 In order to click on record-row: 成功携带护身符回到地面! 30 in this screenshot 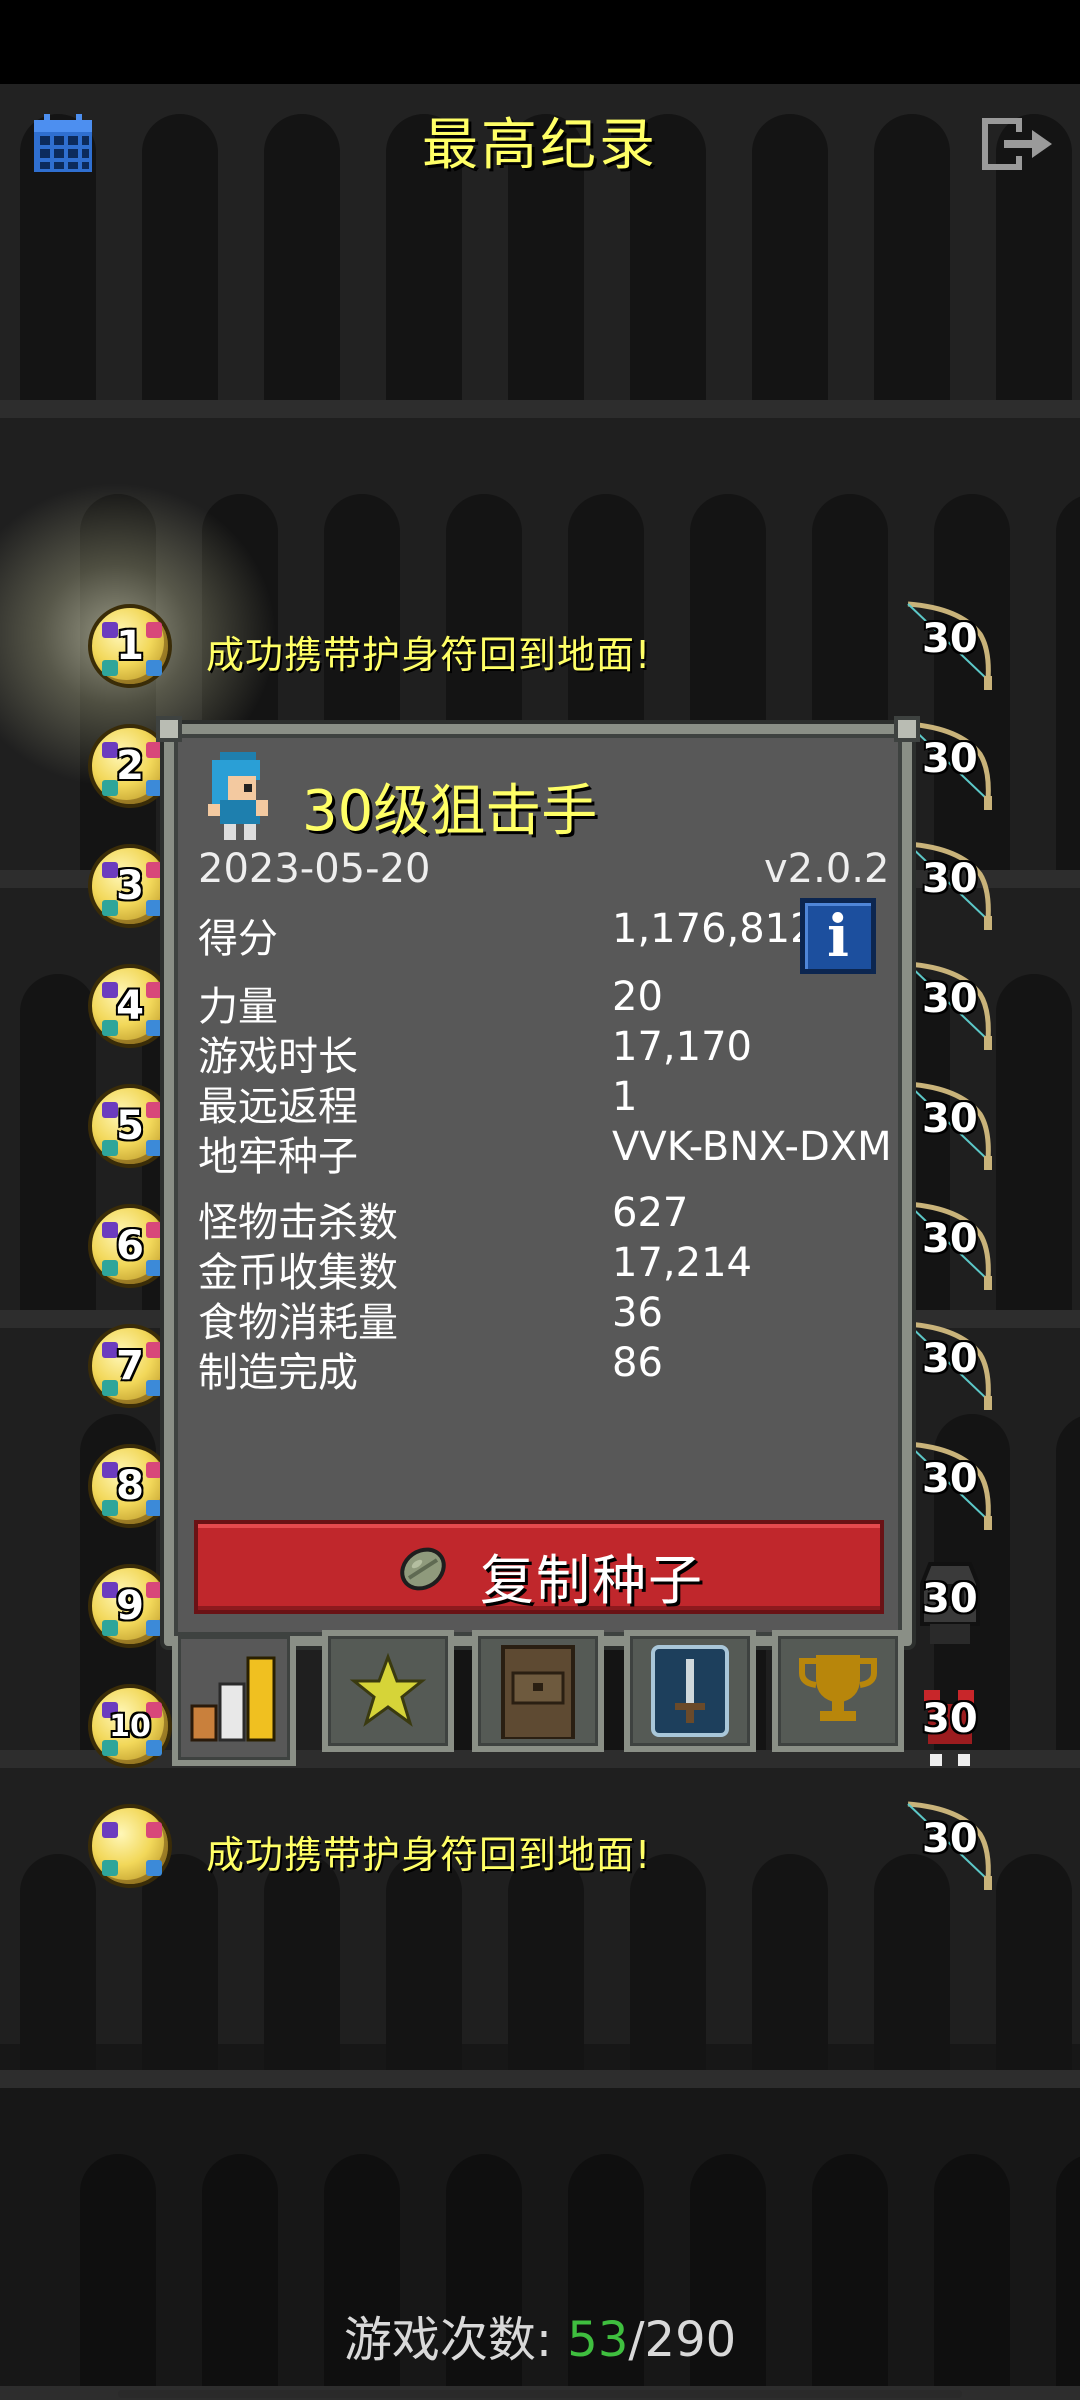, I will do `click(540, 1845)`.